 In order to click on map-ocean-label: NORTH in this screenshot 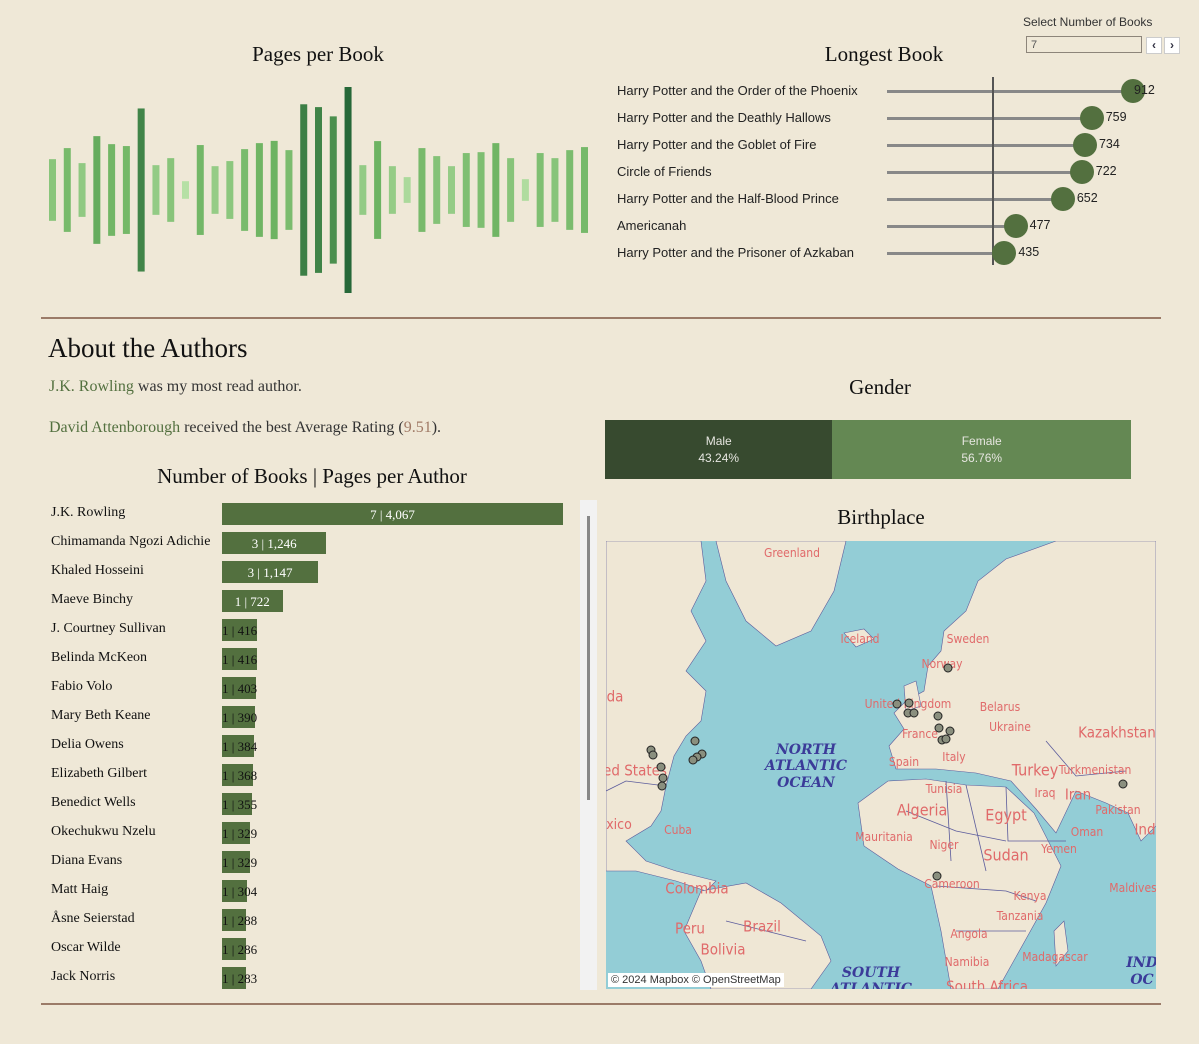, I will do `click(806, 750)`.